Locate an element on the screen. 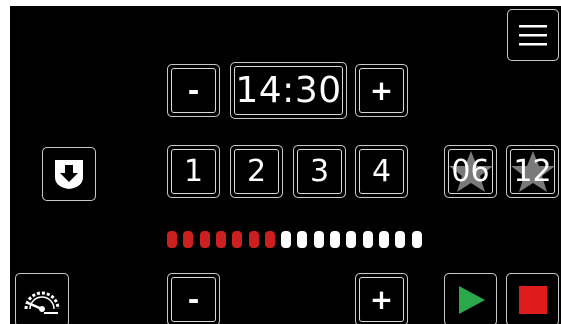  time-increase-button: + is located at coordinates (381, 90).